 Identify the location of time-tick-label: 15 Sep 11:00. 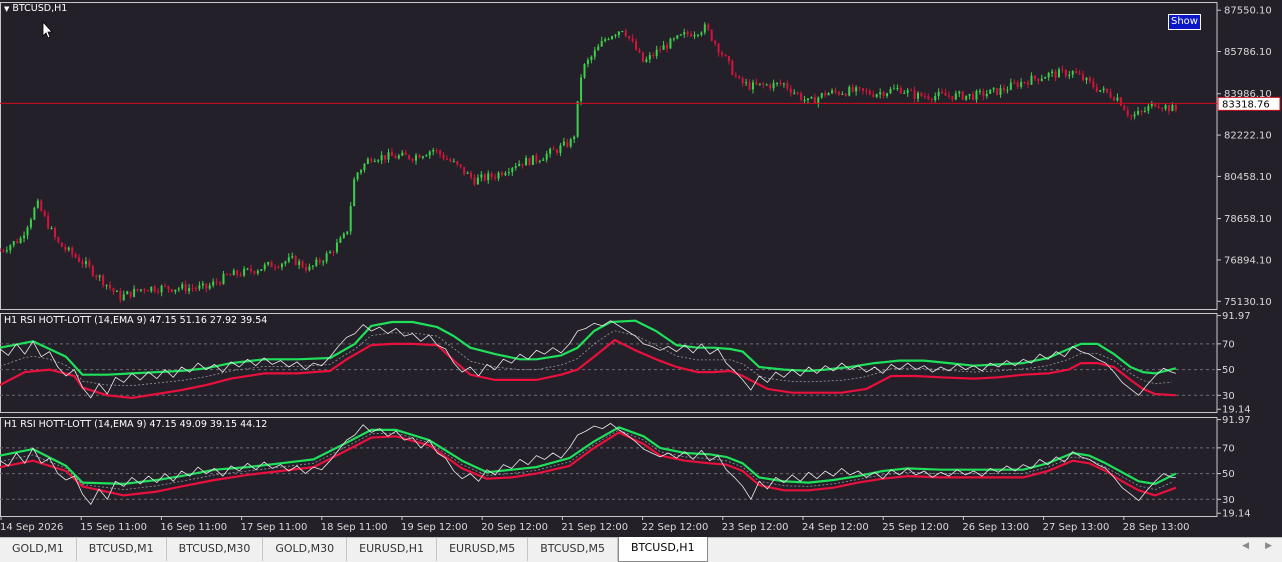
(113, 527).